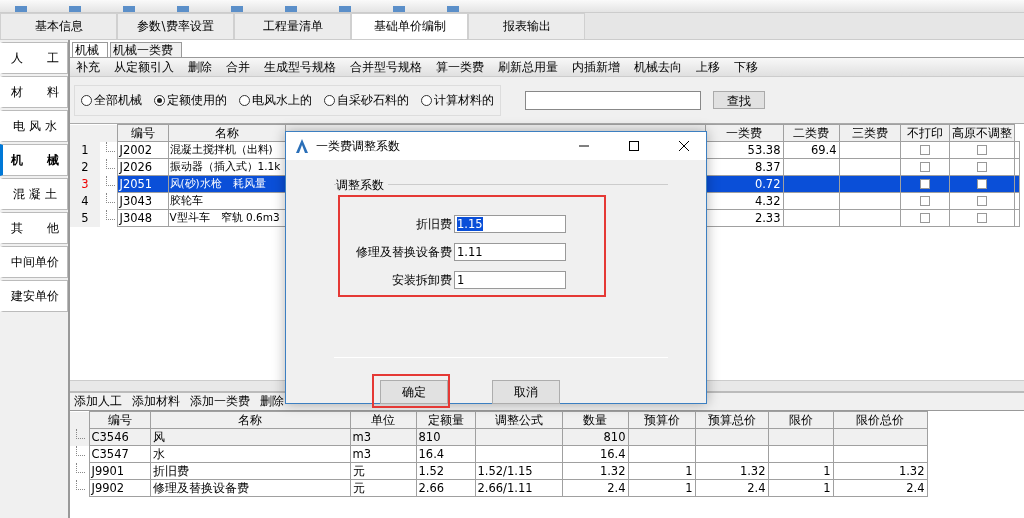 This screenshot has width=1024, height=518. What do you see at coordinates (518, 420) in the screenshot?
I see `column-header: 调整公式` at bounding box center [518, 420].